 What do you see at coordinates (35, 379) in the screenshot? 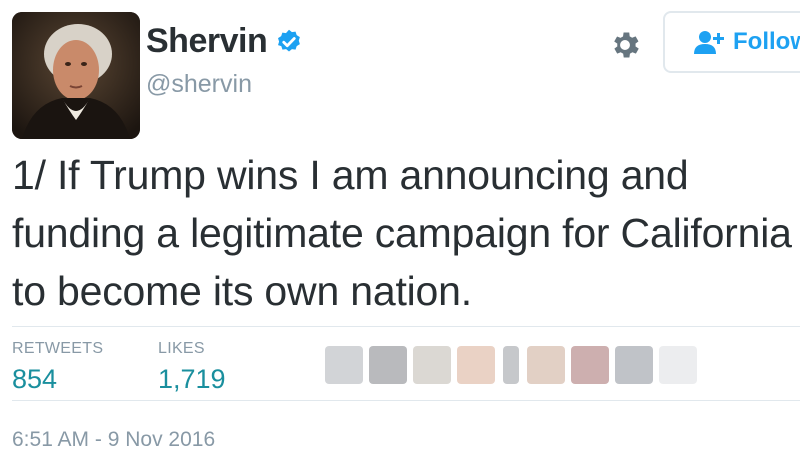
I see `retweets-count: 854` at bounding box center [35, 379].